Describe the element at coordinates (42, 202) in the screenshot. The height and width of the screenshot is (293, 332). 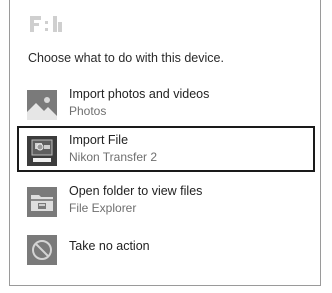
I see `file-explorer-icon` at that location.